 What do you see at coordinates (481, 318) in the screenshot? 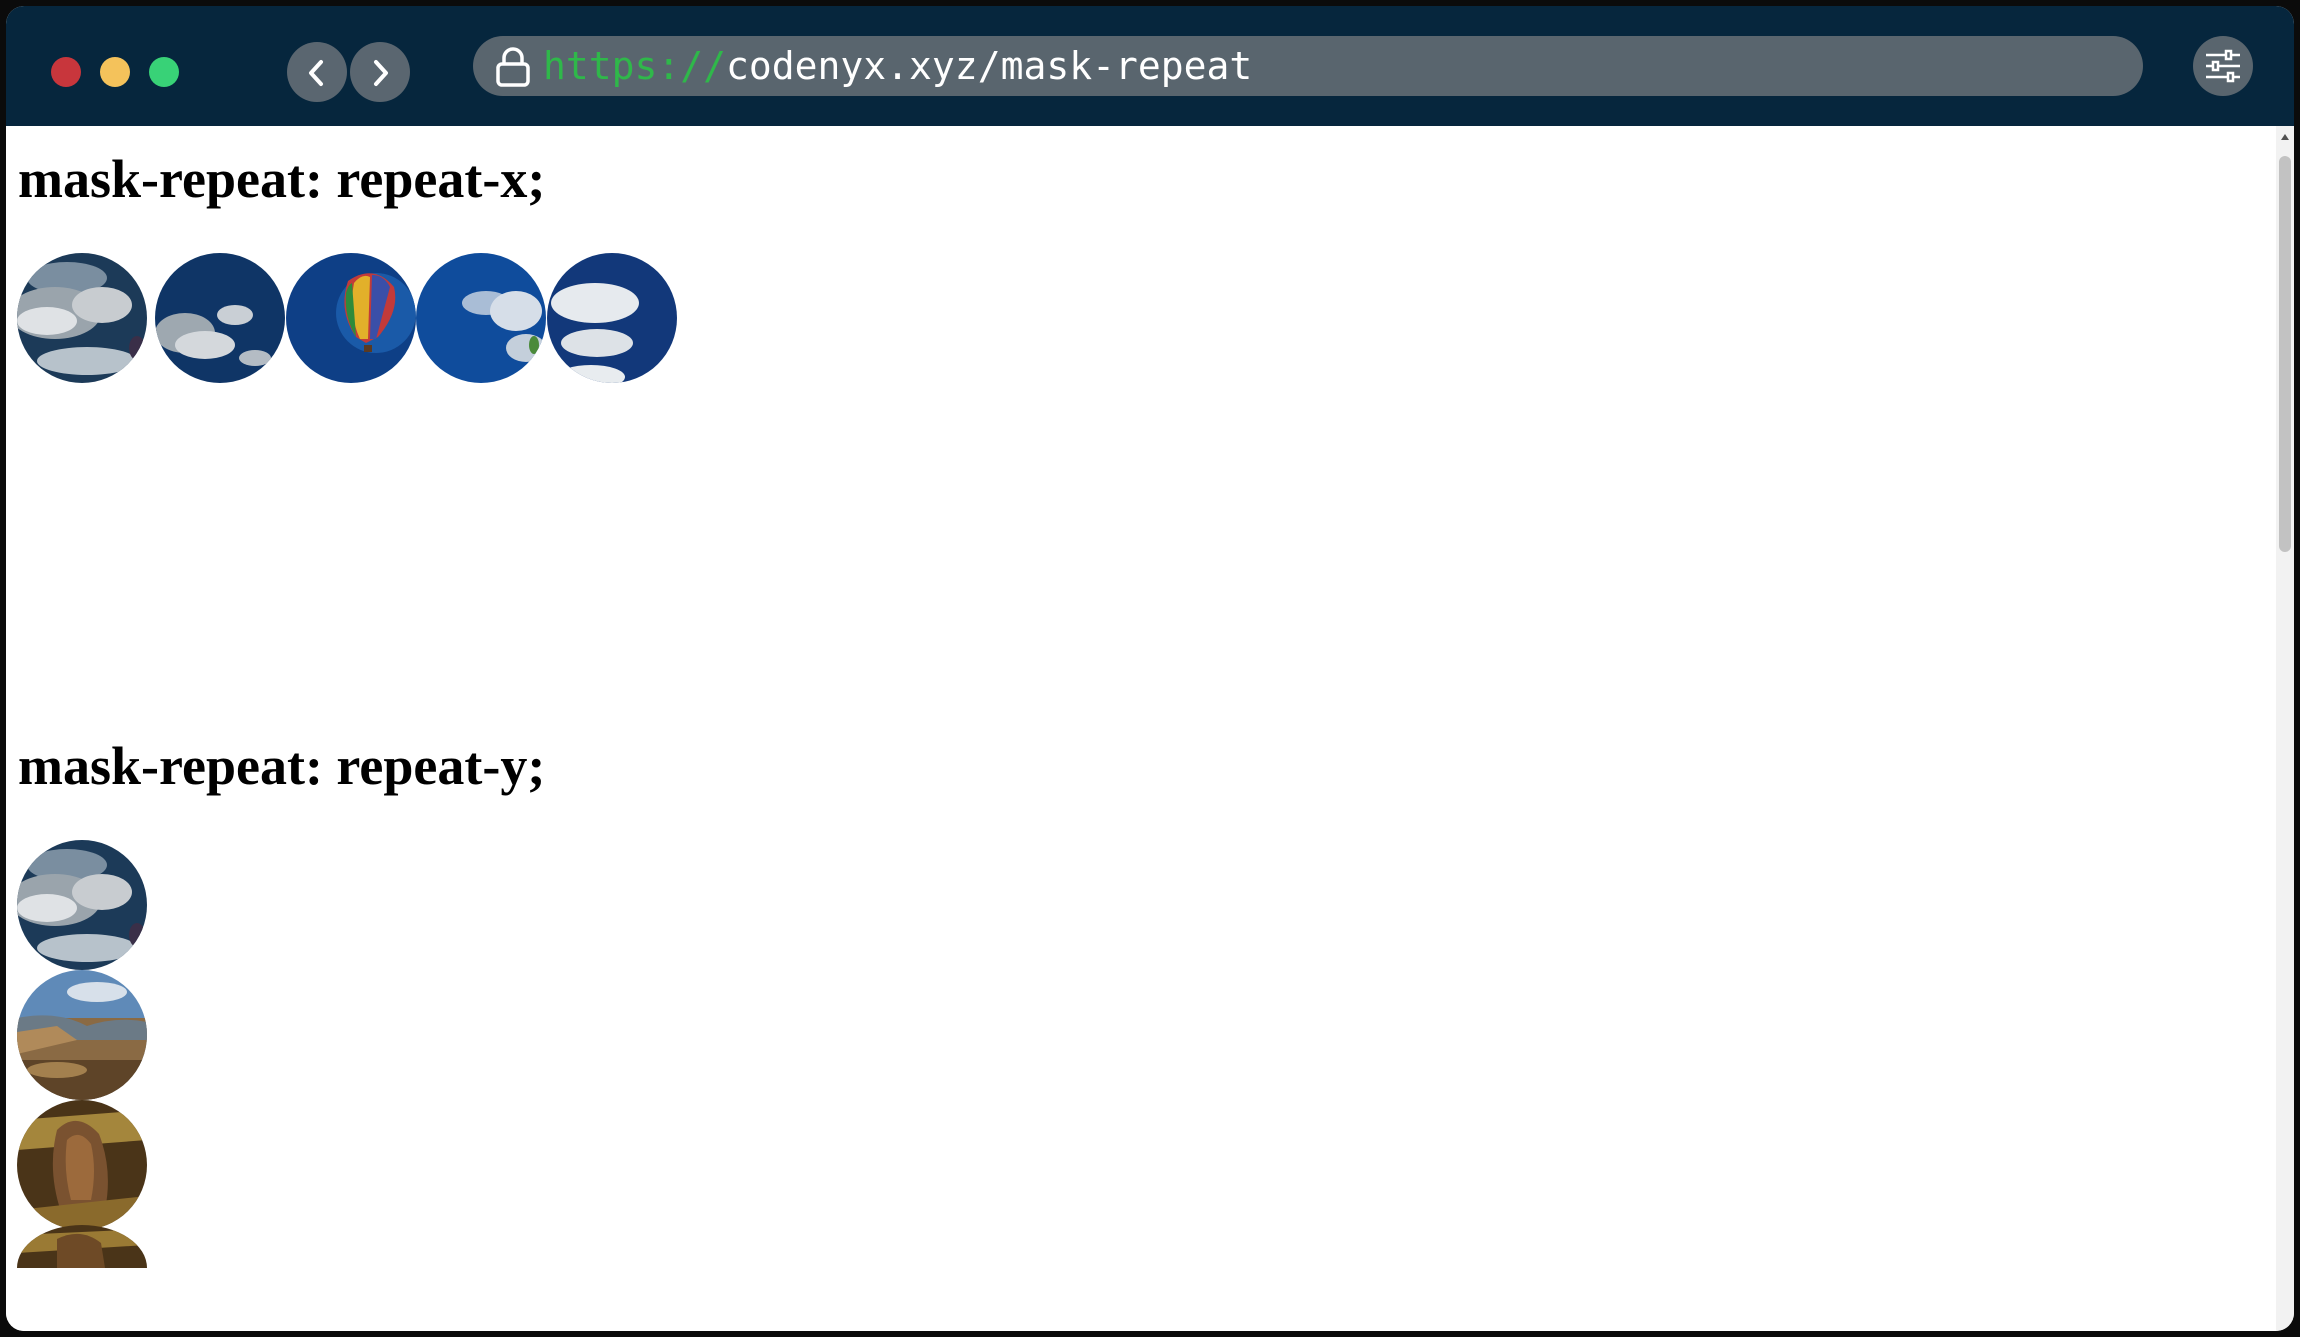
I see `masked-tile-sky` at bounding box center [481, 318].